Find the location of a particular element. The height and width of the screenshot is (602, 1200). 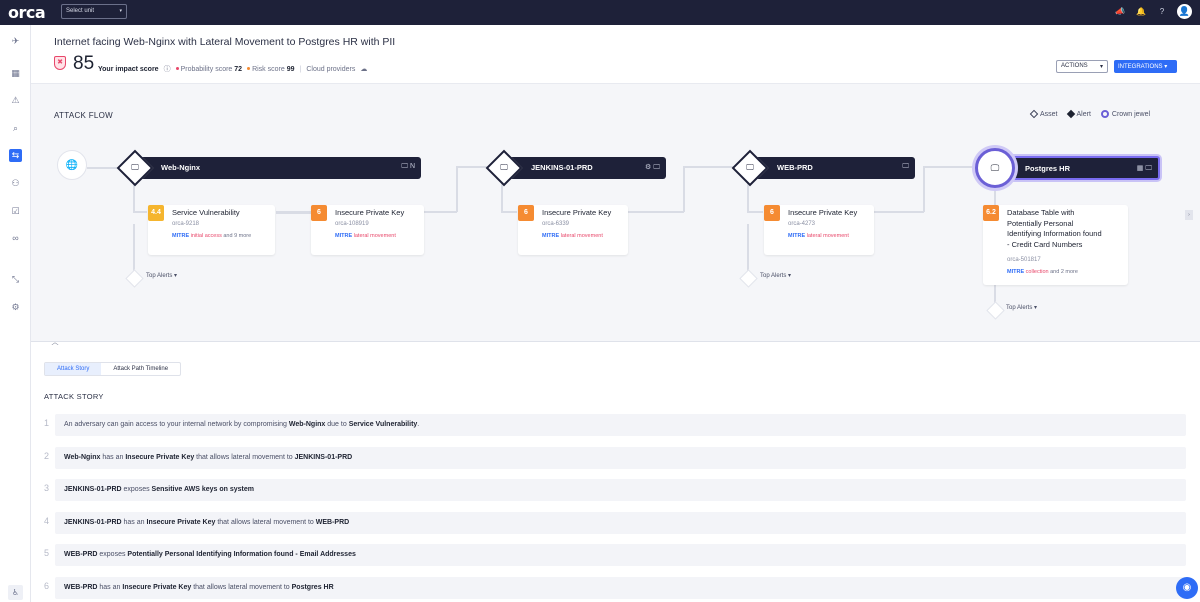

unit-select: Select unit ▾ is located at coordinates (94, 11).